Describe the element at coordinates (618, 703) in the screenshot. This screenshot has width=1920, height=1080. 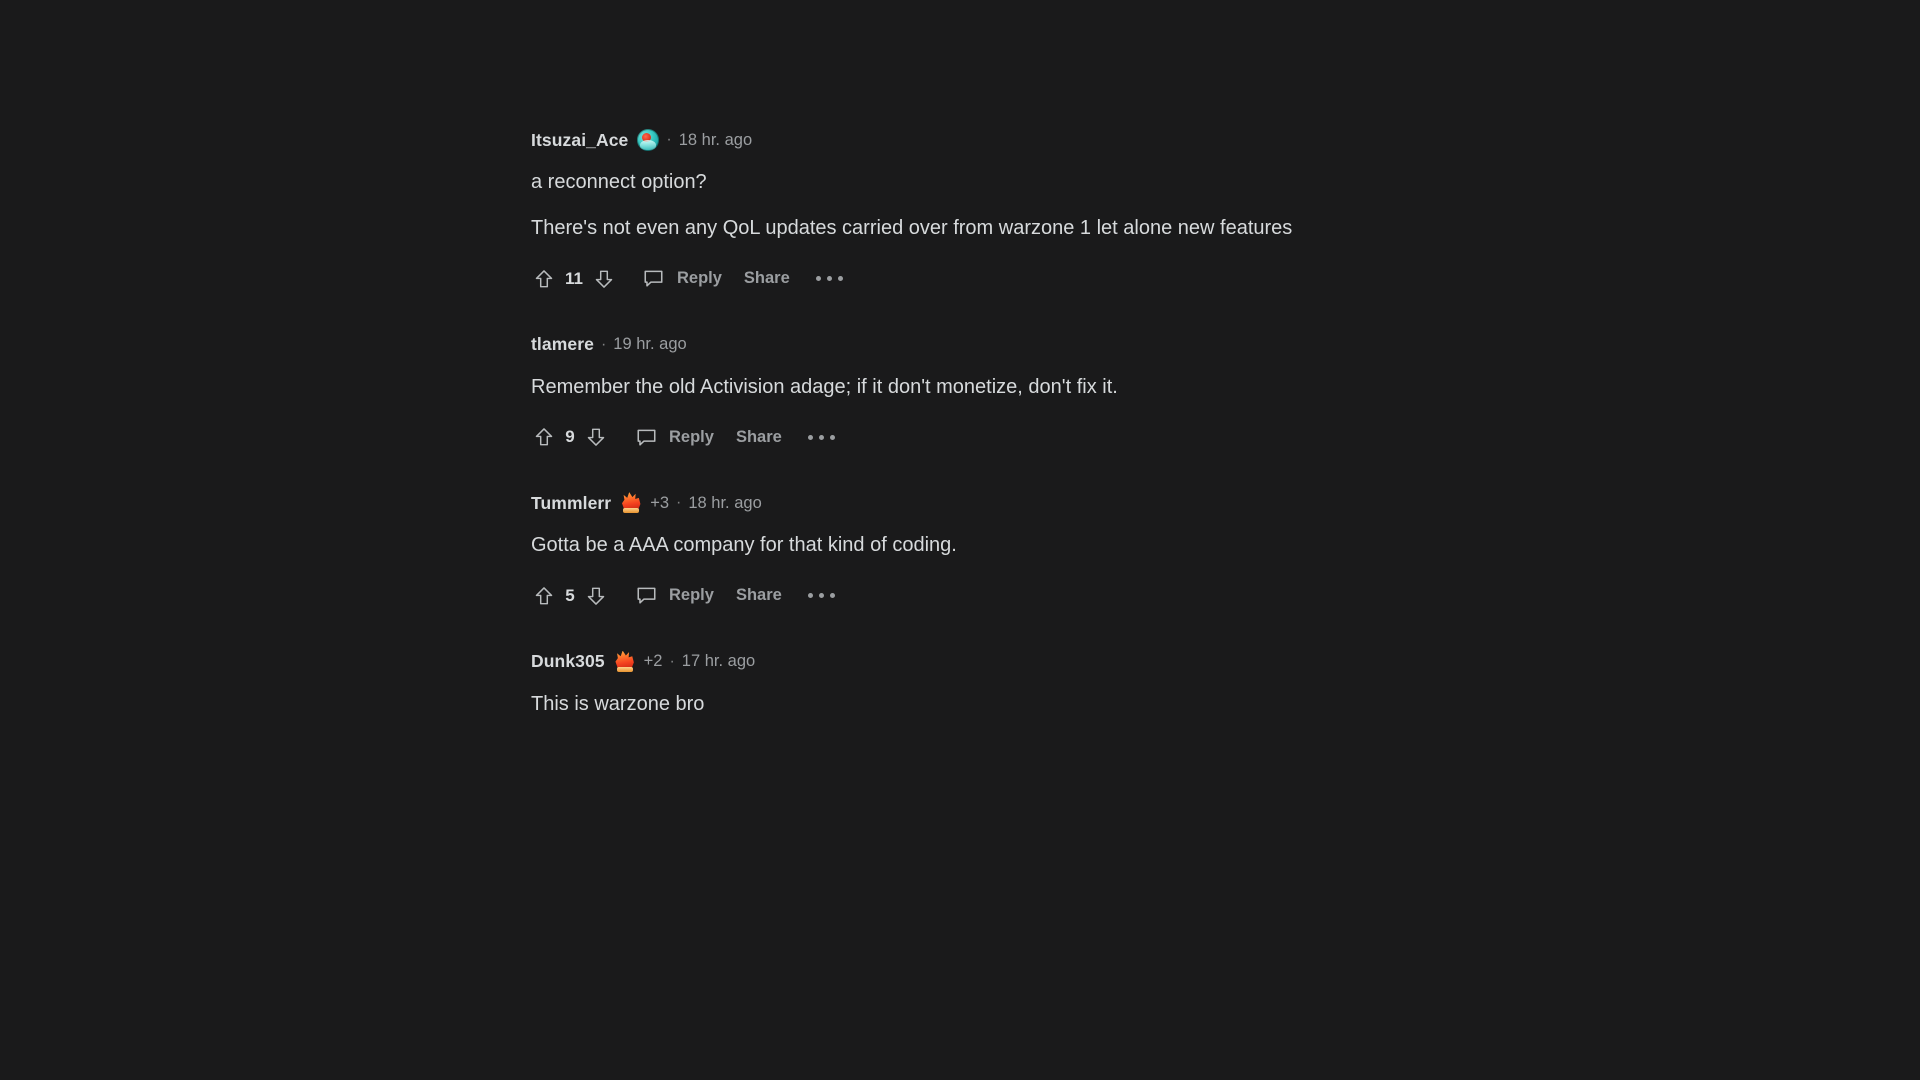
I see `comment-paragraph: This is warzone bro` at that location.